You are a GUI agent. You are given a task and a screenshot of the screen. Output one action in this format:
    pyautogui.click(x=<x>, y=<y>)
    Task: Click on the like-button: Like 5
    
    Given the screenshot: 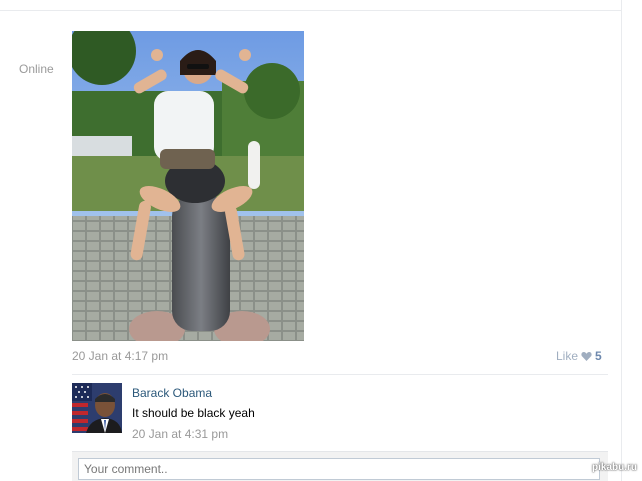 What is the action you would take?
    pyautogui.click(x=579, y=356)
    